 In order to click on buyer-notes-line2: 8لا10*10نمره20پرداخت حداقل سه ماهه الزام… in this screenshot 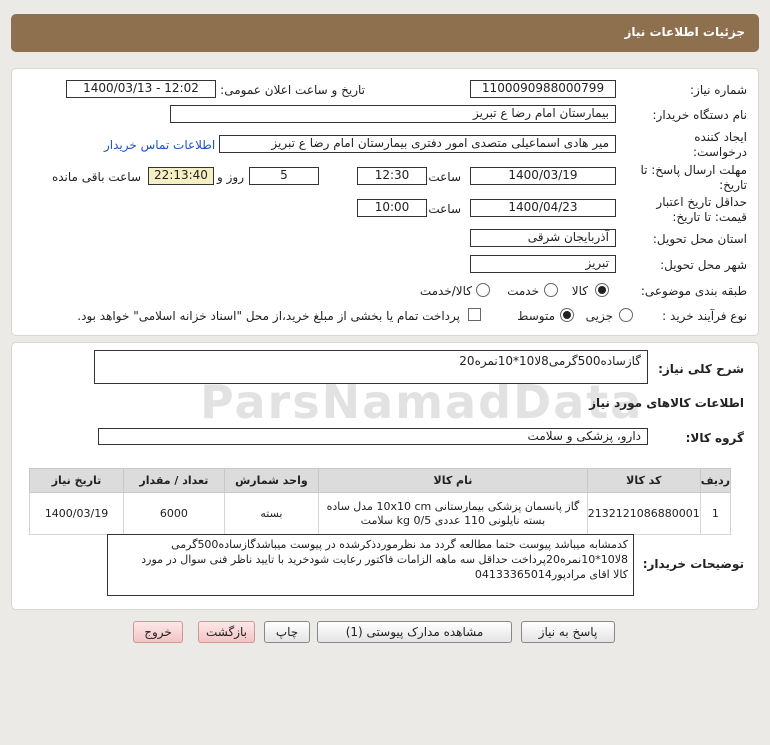, I will do `click(384, 559)`.